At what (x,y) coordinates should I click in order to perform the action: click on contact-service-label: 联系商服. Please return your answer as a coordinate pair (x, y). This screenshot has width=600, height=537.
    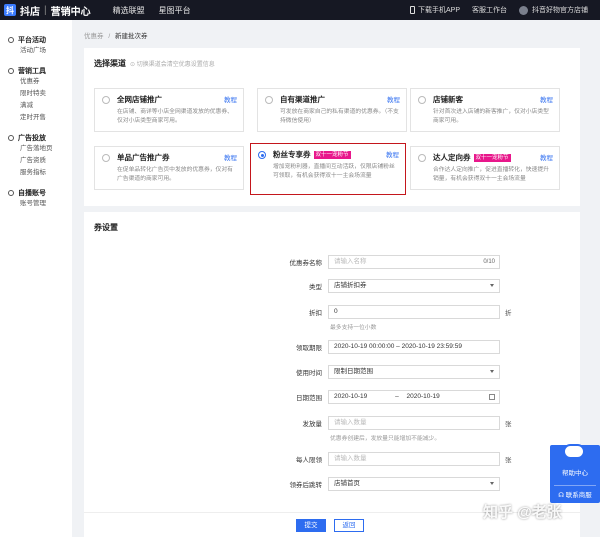
    Looking at the image, I should click on (578, 495).